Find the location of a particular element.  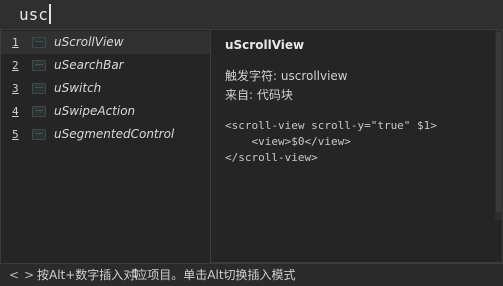

completion-item: 5 uSegmentedControl is located at coordinates (105, 134).